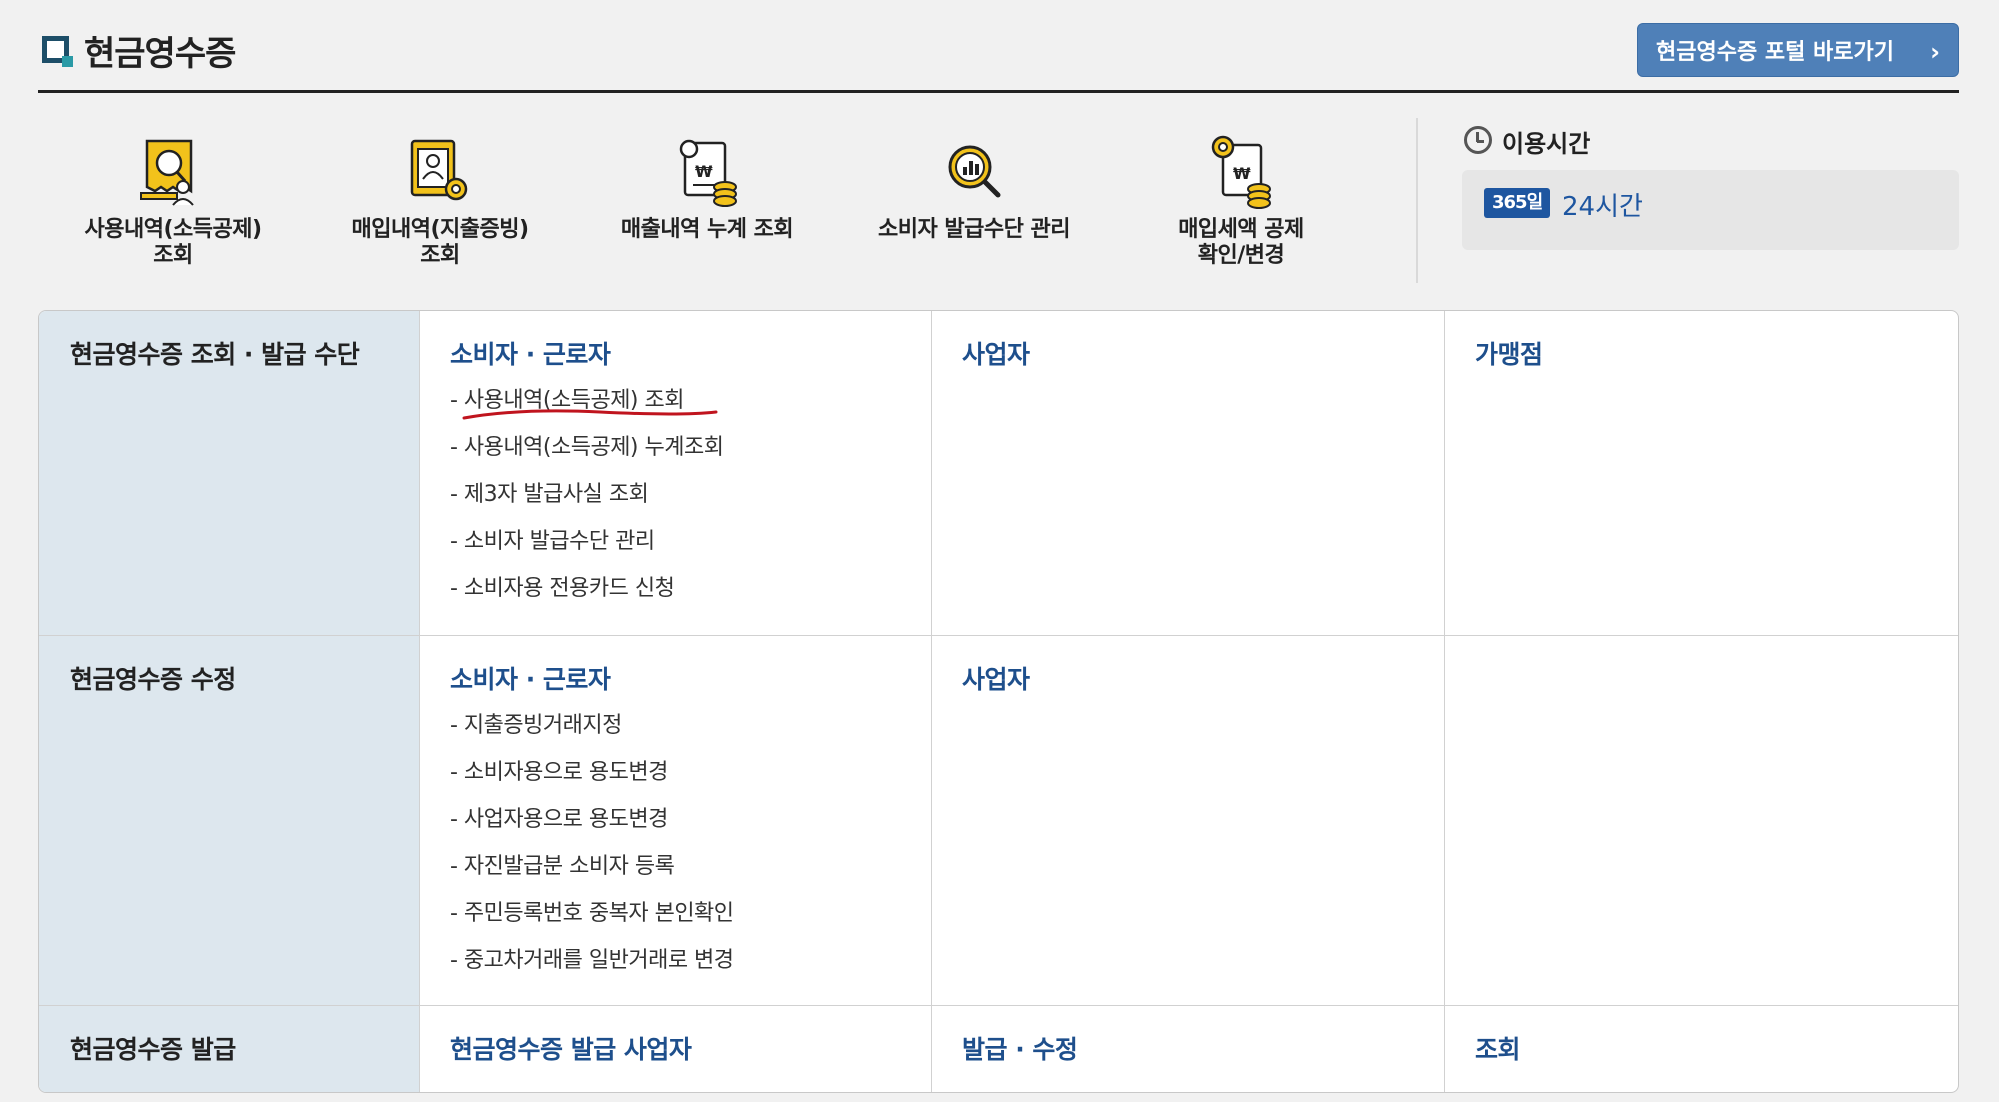 The height and width of the screenshot is (1102, 1999). I want to click on link-third-party: - 제3자 발급사실 조회, so click(690, 502).